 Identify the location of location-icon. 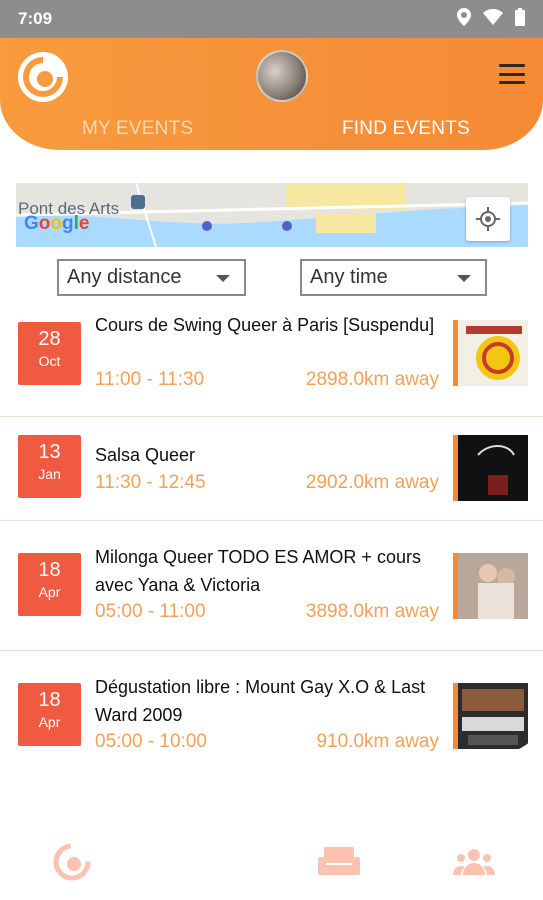
(464, 19).